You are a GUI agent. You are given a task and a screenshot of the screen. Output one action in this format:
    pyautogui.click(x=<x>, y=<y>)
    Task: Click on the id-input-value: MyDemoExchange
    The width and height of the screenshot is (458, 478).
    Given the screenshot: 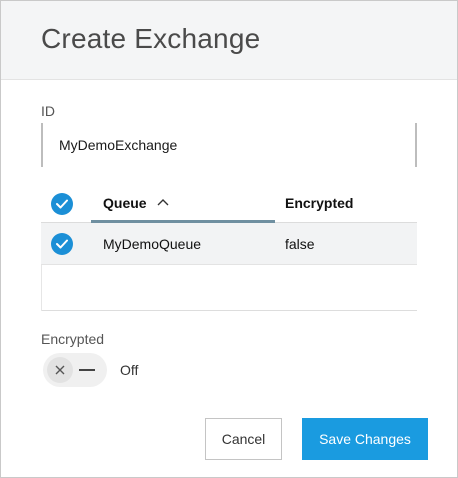 What is the action you would take?
    pyautogui.click(x=118, y=145)
    